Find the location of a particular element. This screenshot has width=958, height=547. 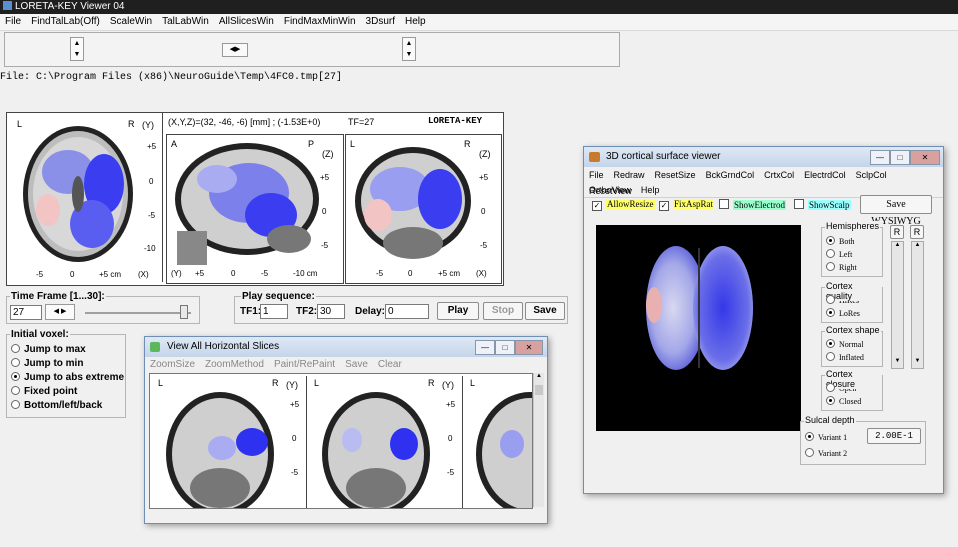

voxel-option-bottom: Bottom/left/back is located at coordinates (67, 406).